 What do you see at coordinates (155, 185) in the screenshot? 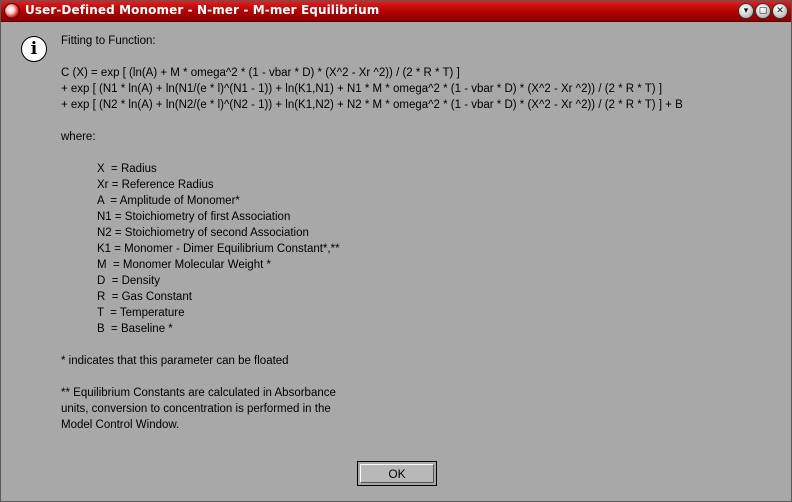
I see `definition-xr: Xr = Reference Radius` at bounding box center [155, 185].